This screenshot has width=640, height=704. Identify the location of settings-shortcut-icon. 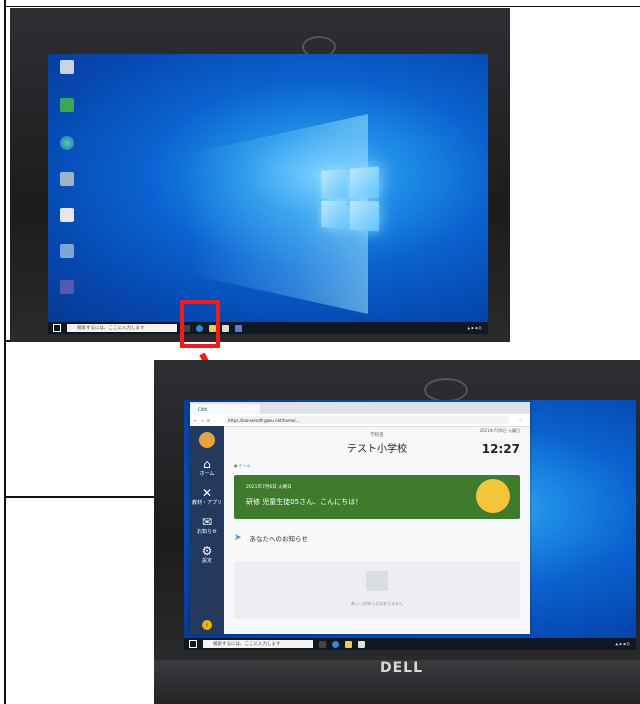
(67, 251).